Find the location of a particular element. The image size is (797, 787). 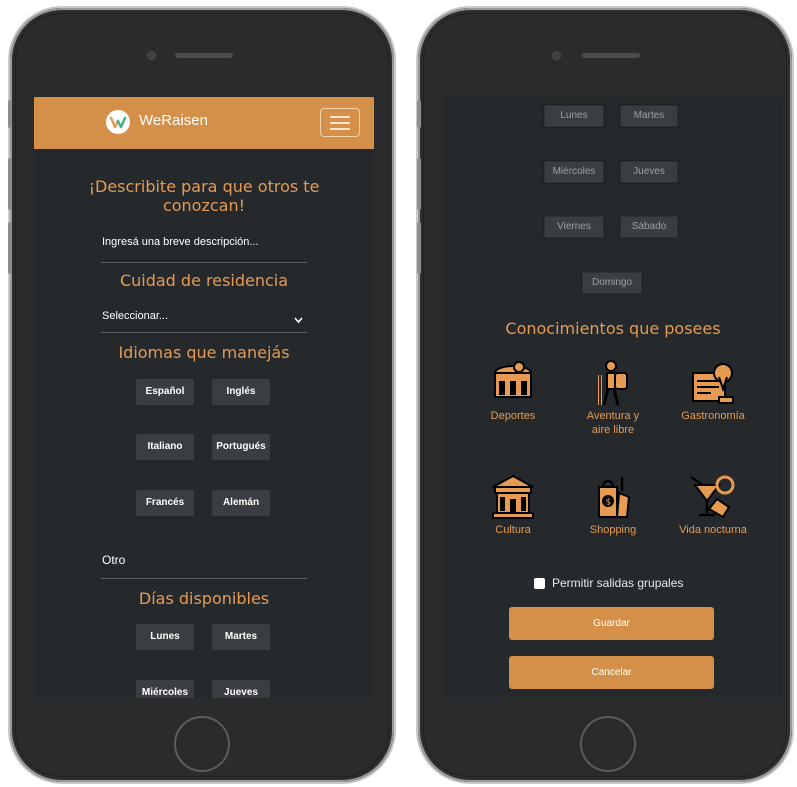

chevron-down-icon is located at coordinates (298, 320).